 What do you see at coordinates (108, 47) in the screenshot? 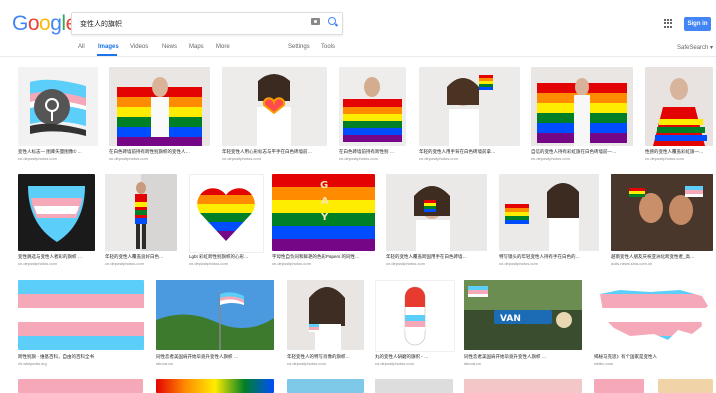
I see `tab-images: Images` at bounding box center [108, 47].